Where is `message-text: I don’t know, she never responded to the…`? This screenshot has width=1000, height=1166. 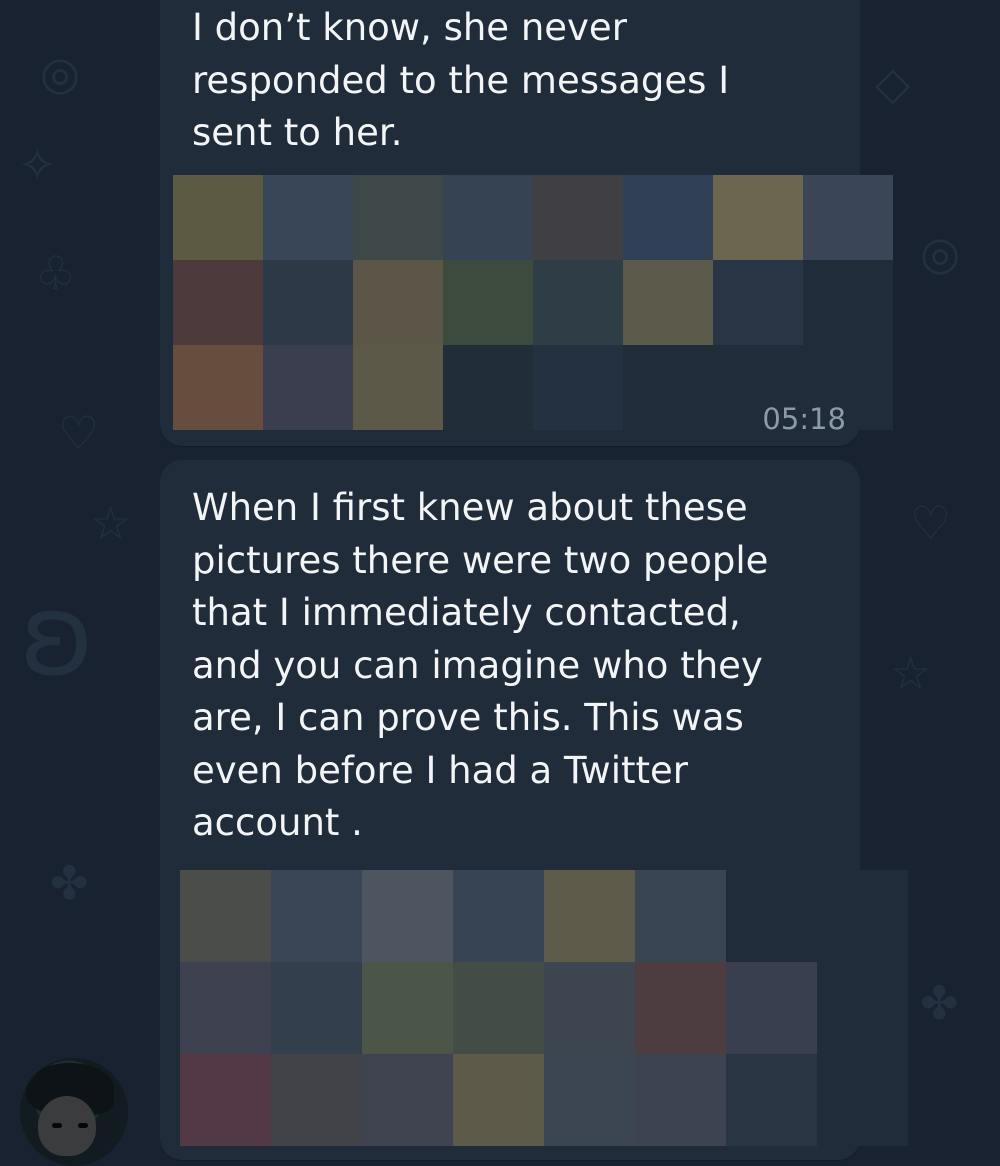
message-text: I don’t know, she never responded to the… is located at coordinates (461, 80).